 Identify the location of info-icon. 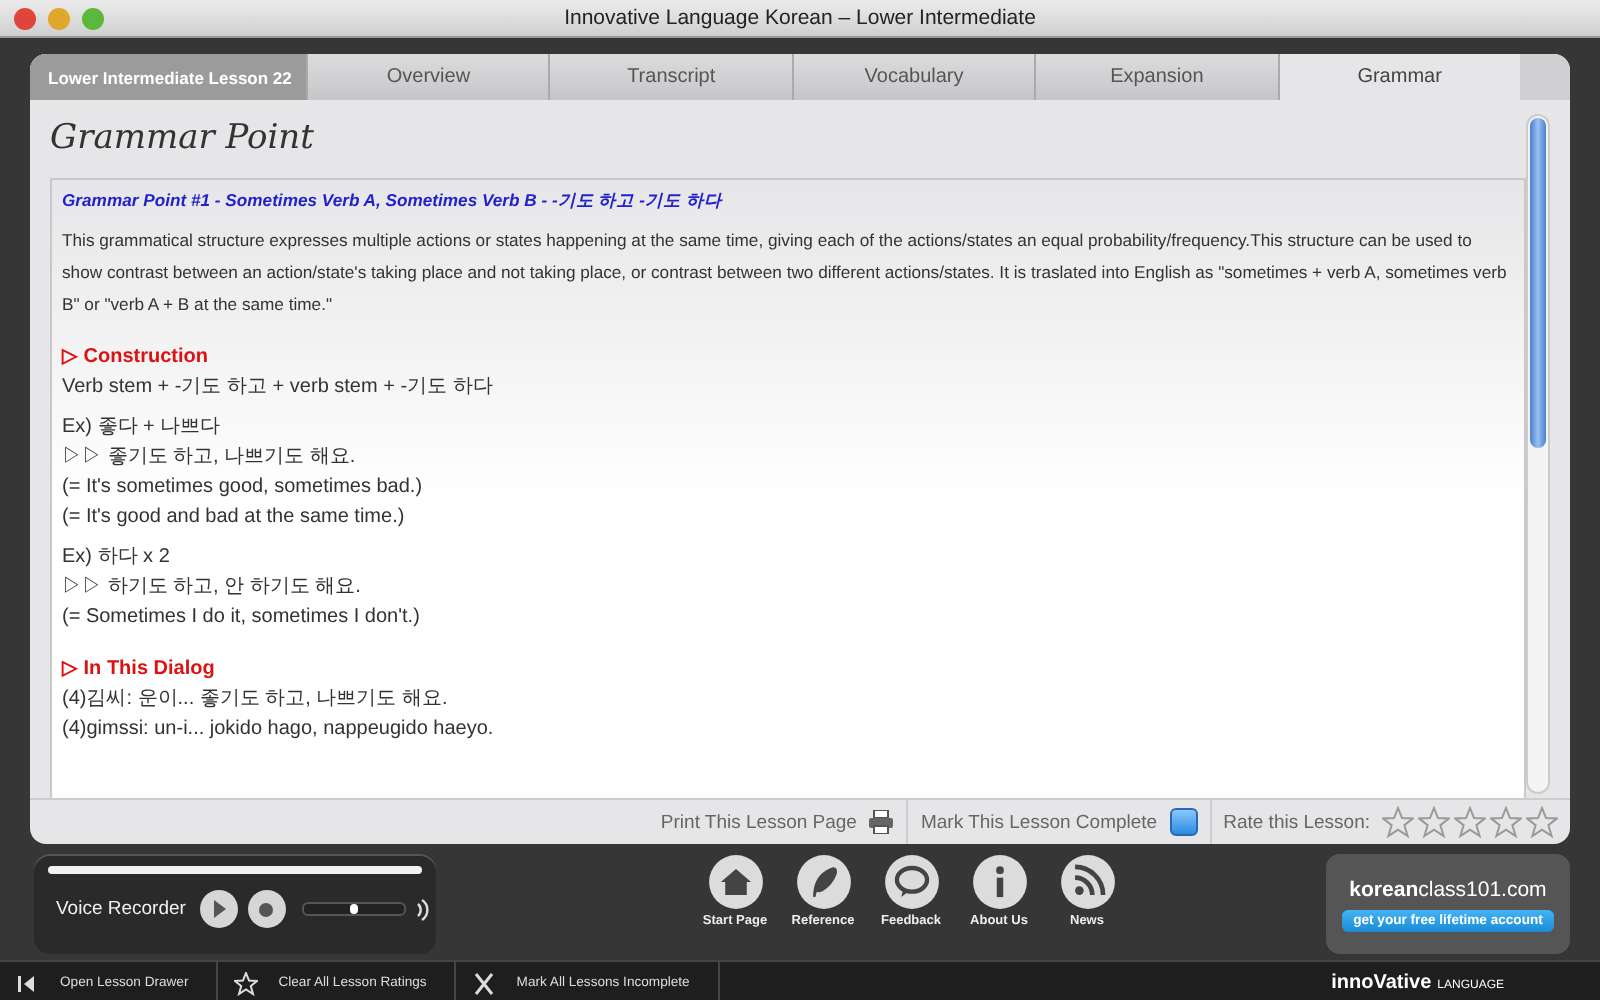
(999, 882).